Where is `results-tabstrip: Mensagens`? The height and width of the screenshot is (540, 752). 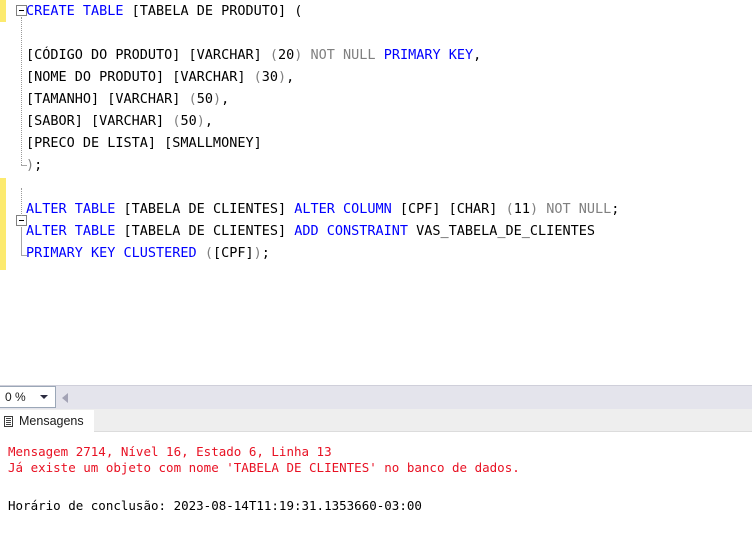 results-tabstrip: Mensagens is located at coordinates (376, 420).